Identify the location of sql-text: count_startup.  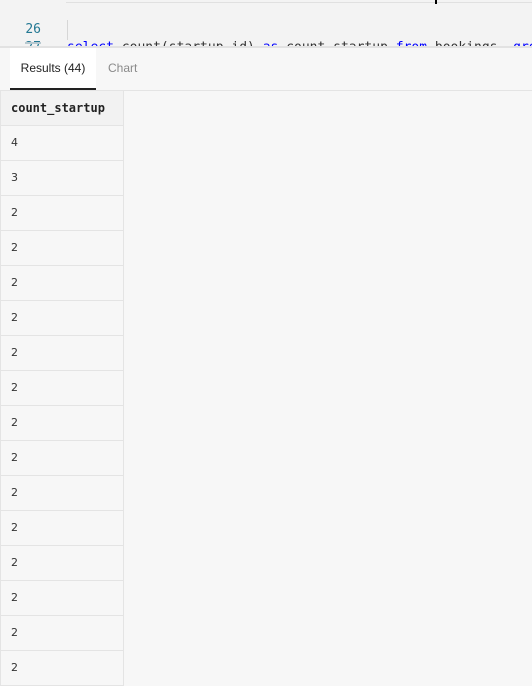
(337, 44).